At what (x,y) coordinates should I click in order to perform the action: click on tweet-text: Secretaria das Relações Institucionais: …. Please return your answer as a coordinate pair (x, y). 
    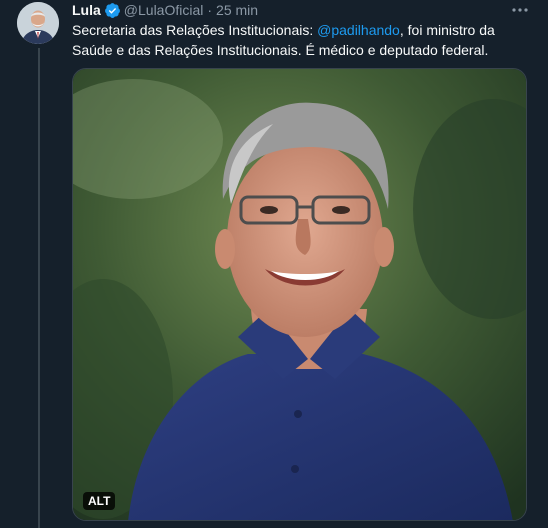
    Looking at the image, I should click on (302, 40).